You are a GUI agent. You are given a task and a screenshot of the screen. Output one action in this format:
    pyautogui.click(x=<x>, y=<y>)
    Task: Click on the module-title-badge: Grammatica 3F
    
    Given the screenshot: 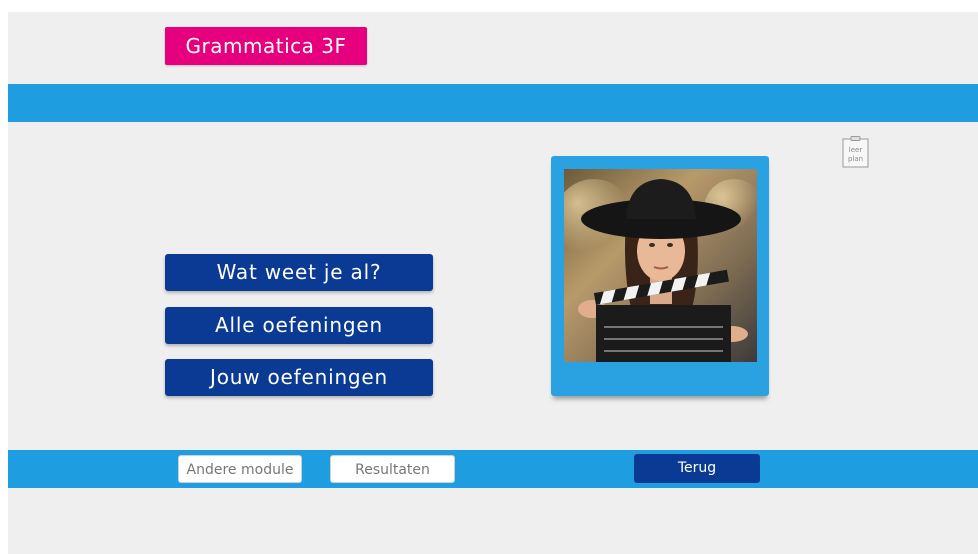 What is the action you would take?
    pyautogui.click(x=266, y=46)
    